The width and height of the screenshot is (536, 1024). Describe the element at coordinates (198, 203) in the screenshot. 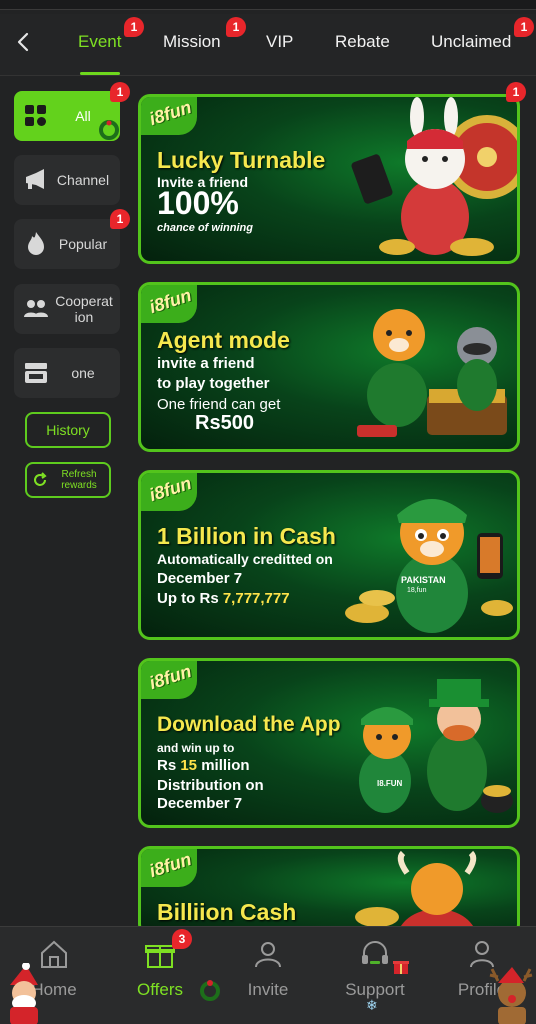

I see `banner-highlight: 100%` at that location.